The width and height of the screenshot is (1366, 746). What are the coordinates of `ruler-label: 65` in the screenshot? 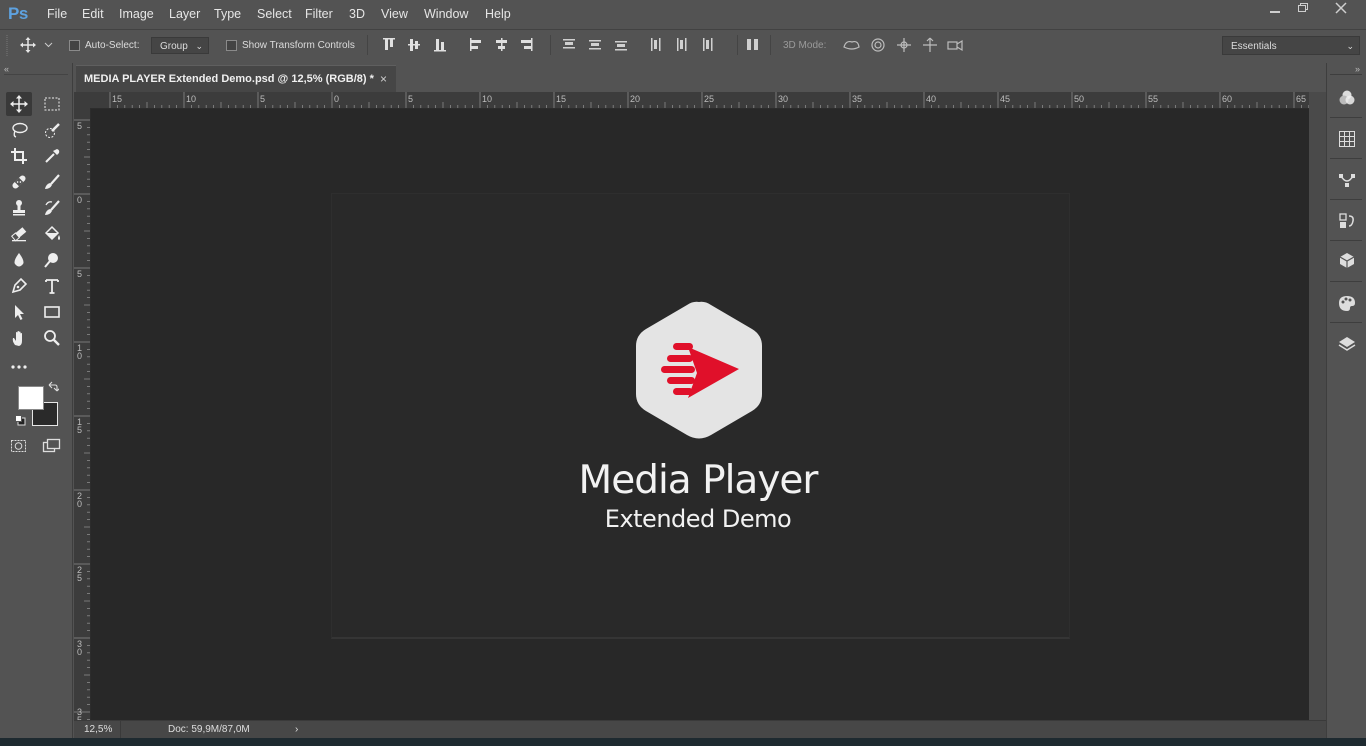 It's located at (1301, 99).